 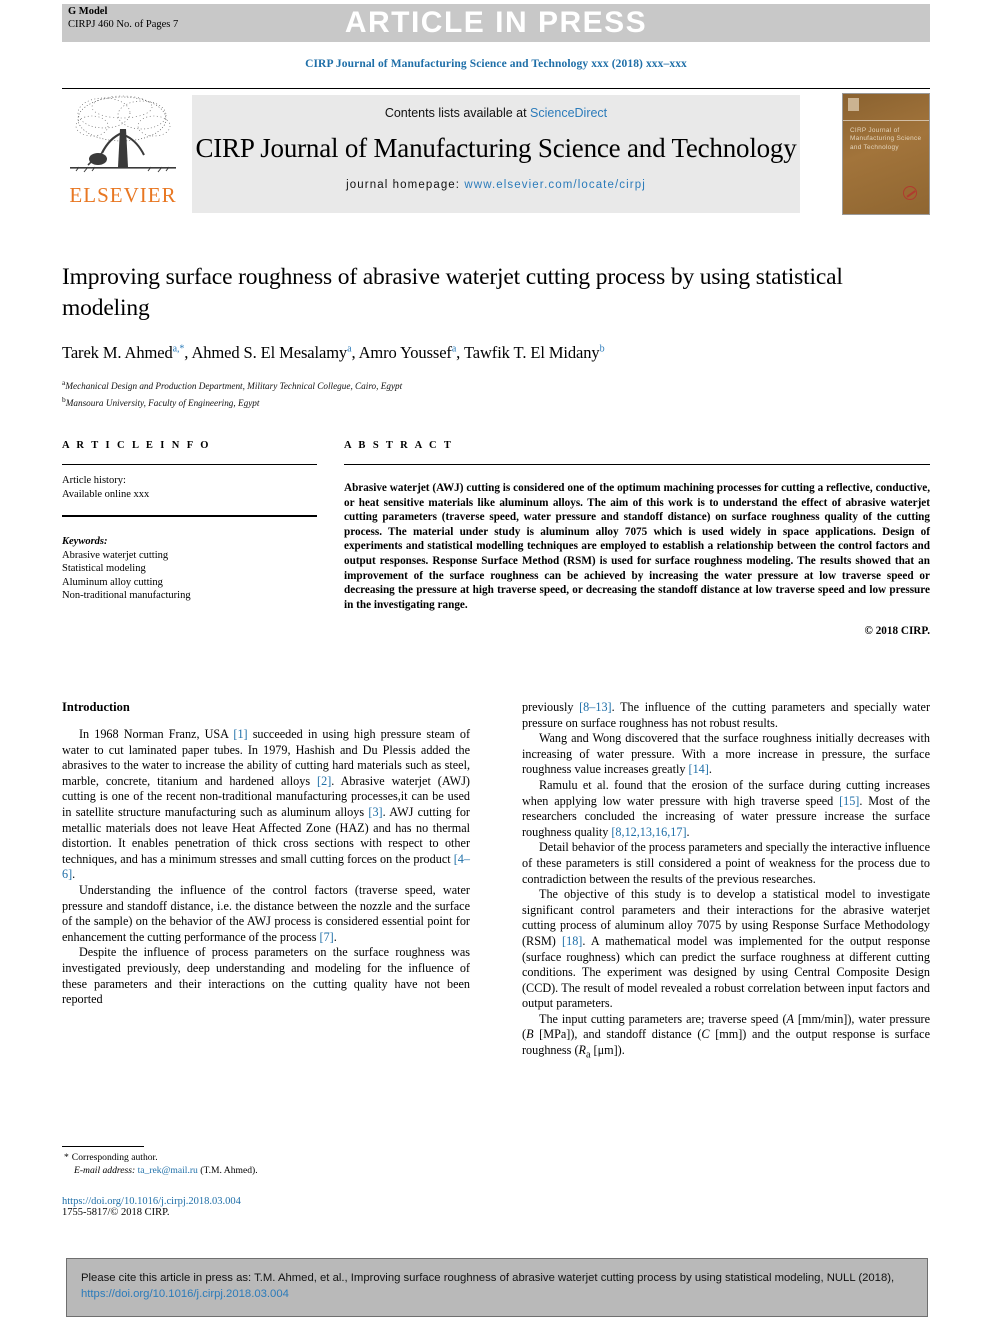 What do you see at coordinates (886, 120) in the screenshot?
I see `cover-divider` at bounding box center [886, 120].